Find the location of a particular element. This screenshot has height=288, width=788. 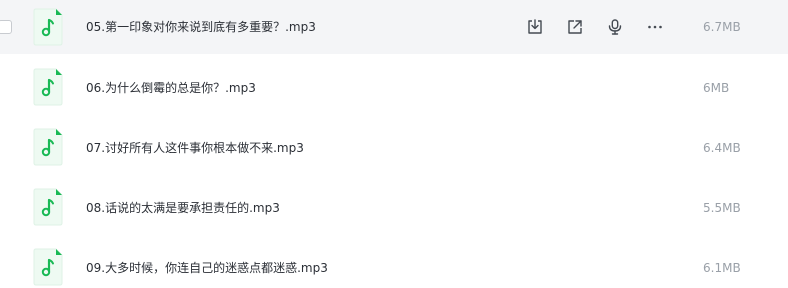

download-icon is located at coordinates (535, 27).